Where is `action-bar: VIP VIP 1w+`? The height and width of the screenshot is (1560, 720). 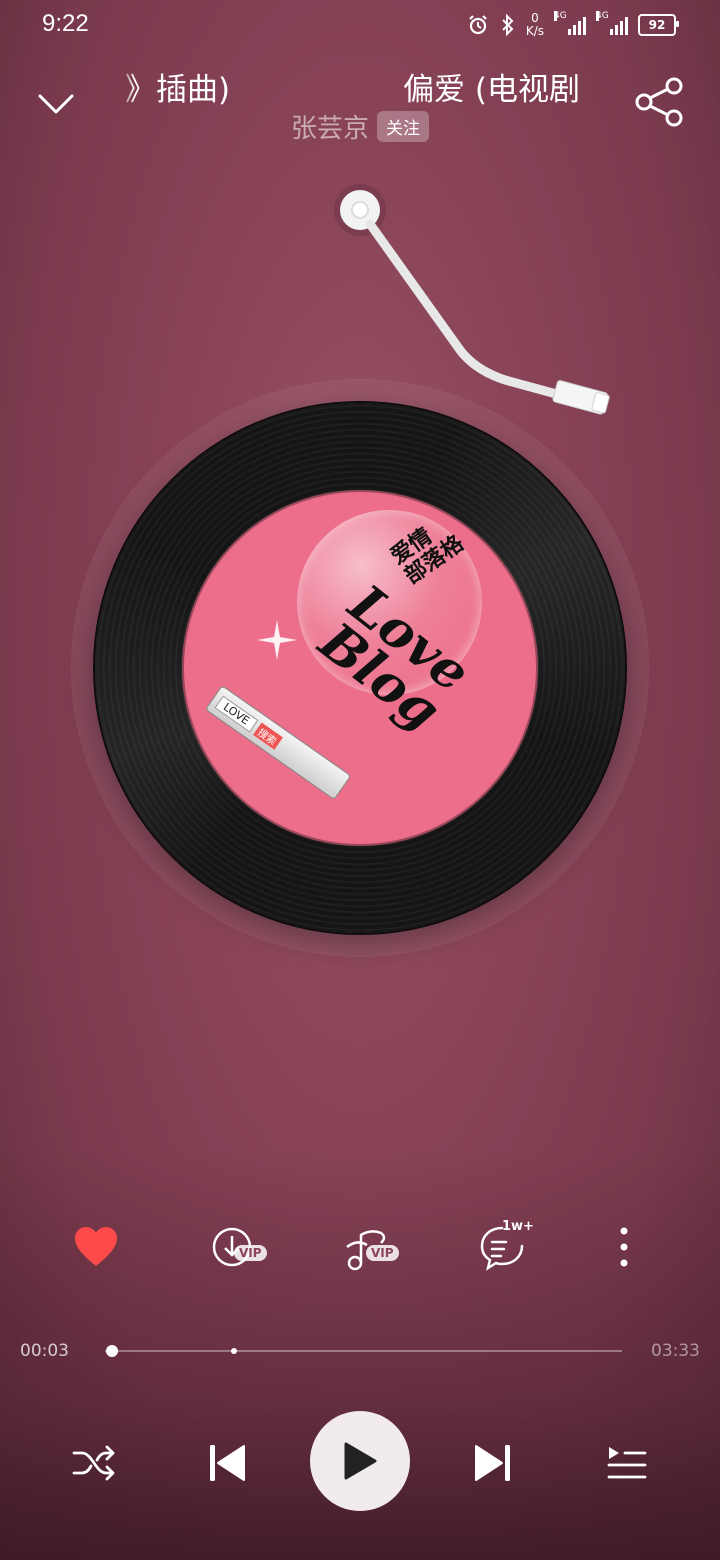
action-bar: VIP VIP 1w+ is located at coordinates (360, 1250).